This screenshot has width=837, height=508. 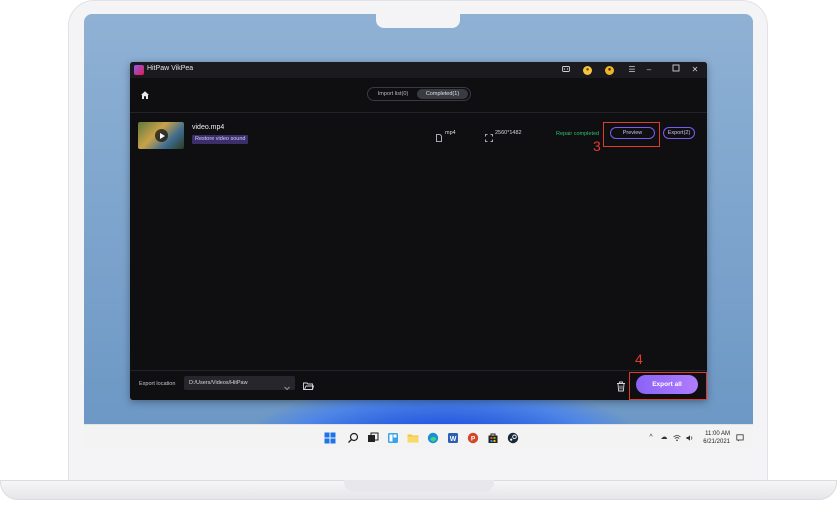 I want to click on svg-text: P, so click(x=473, y=439).